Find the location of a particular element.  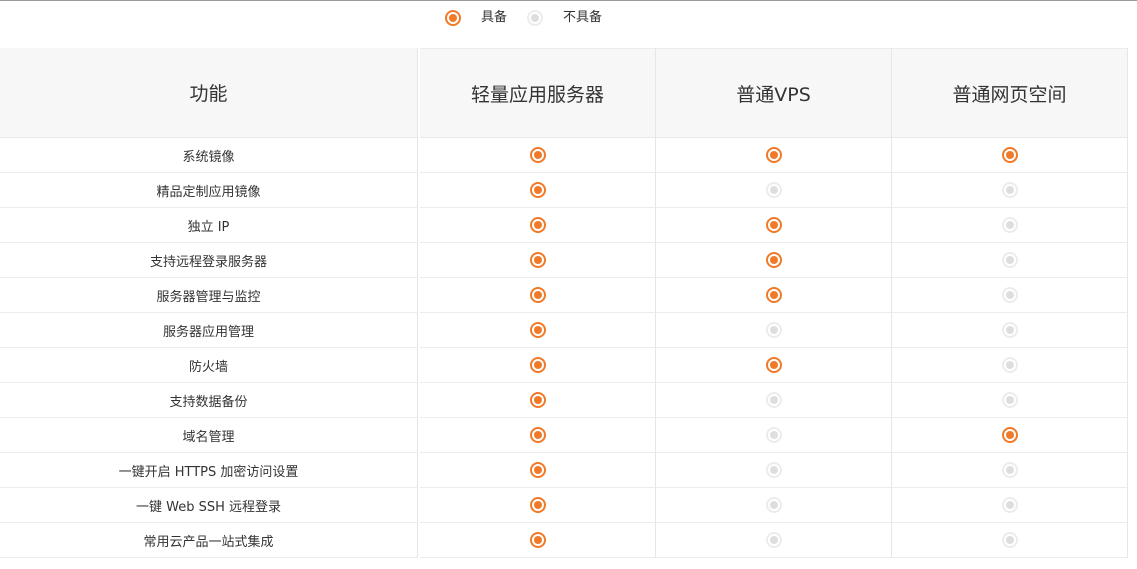

header-web-hosting: 普通网页空间 is located at coordinates (1010, 93).